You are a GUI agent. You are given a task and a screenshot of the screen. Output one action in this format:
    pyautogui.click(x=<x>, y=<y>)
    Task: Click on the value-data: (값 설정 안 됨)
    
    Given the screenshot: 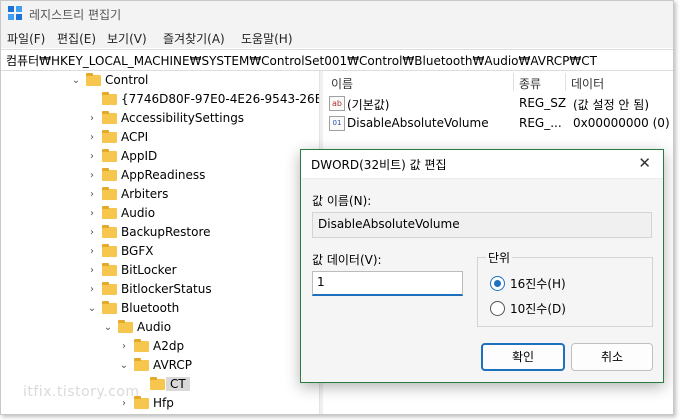 What is the action you would take?
    pyautogui.click(x=611, y=105)
    